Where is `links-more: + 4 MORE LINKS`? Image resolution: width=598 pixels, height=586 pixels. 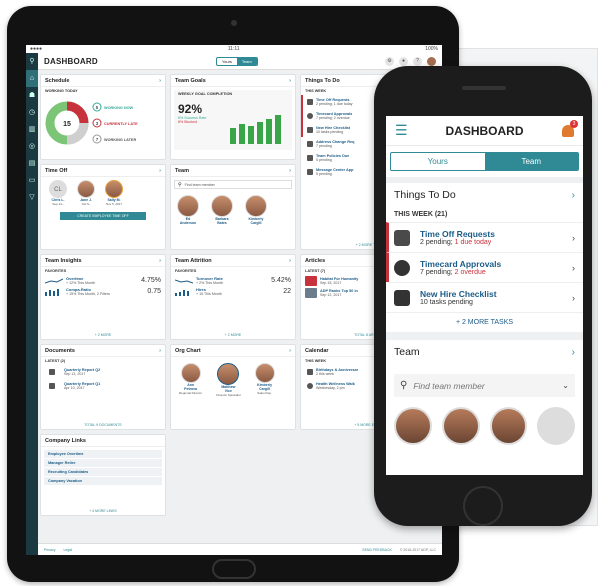 links-more: + 4 MORE LINKS is located at coordinates (103, 511).